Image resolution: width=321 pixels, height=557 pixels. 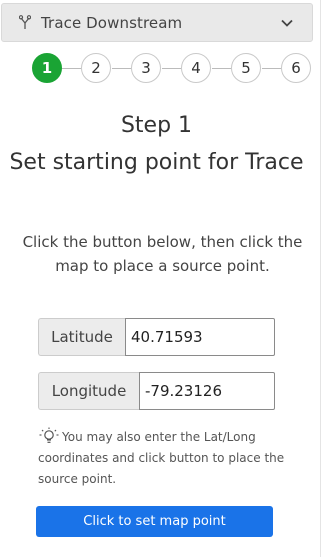 I want to click on step-4: 4, so click(x=196, y=68).